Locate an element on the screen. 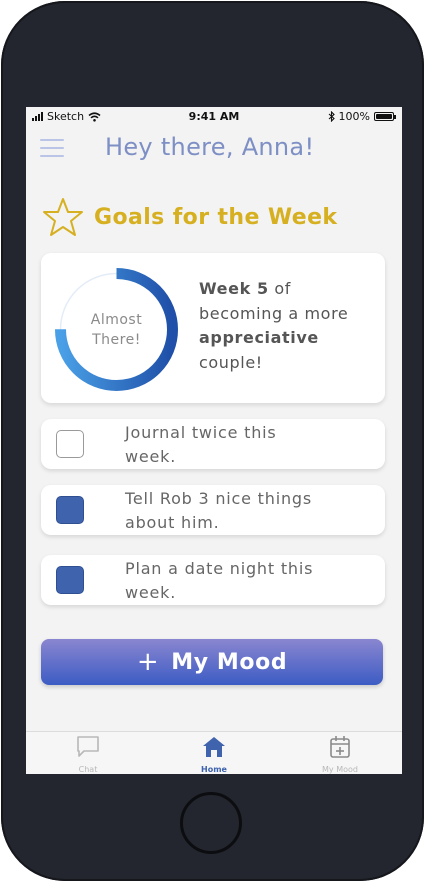 This screenshot has width=427, height=883. my-mood-button: + My Mood is located at coordinates (212, 662).